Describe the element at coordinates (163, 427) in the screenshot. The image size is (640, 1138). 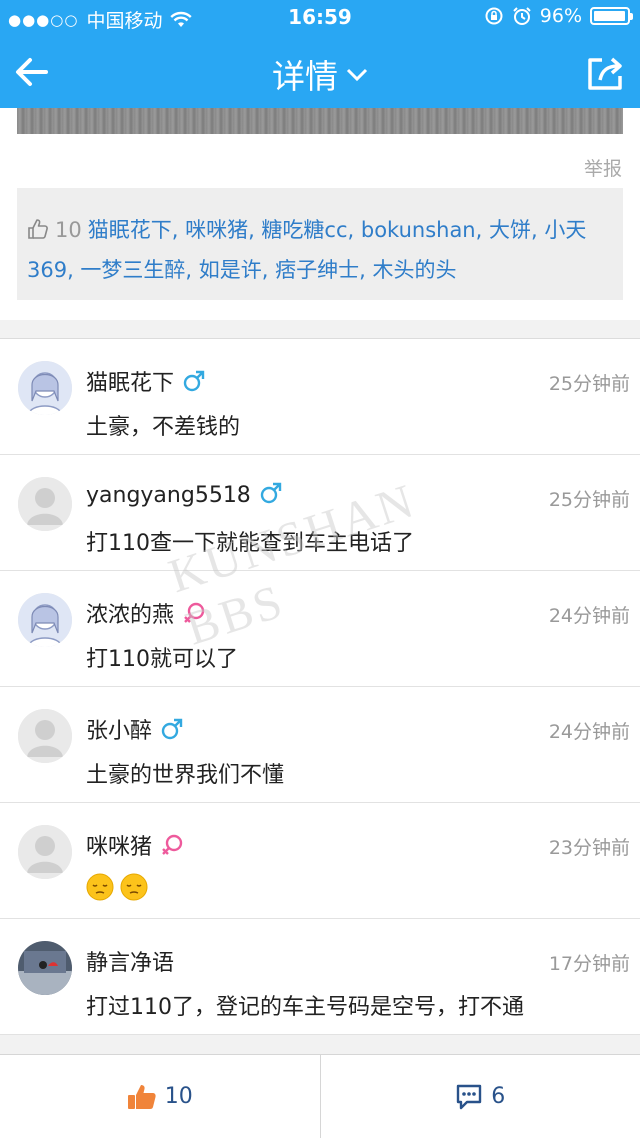
I see `comment-text: 土豪，不差钱的` at that location.